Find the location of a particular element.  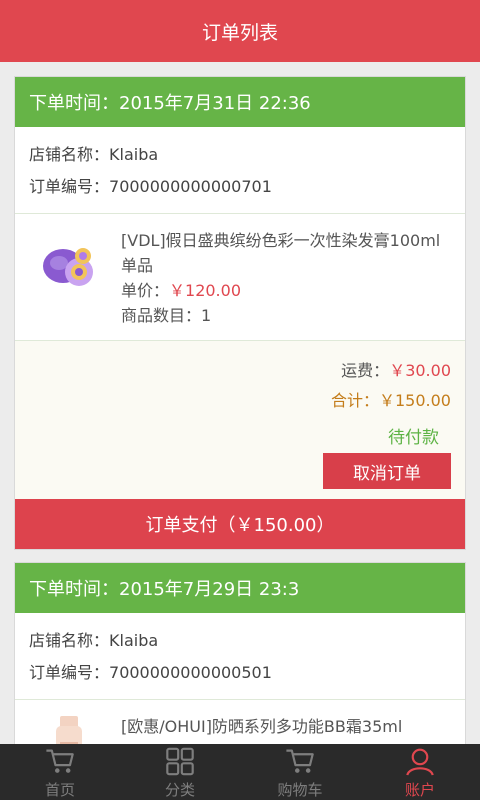

order-number: 7000000000000501 is located at coordinates (190, 672).